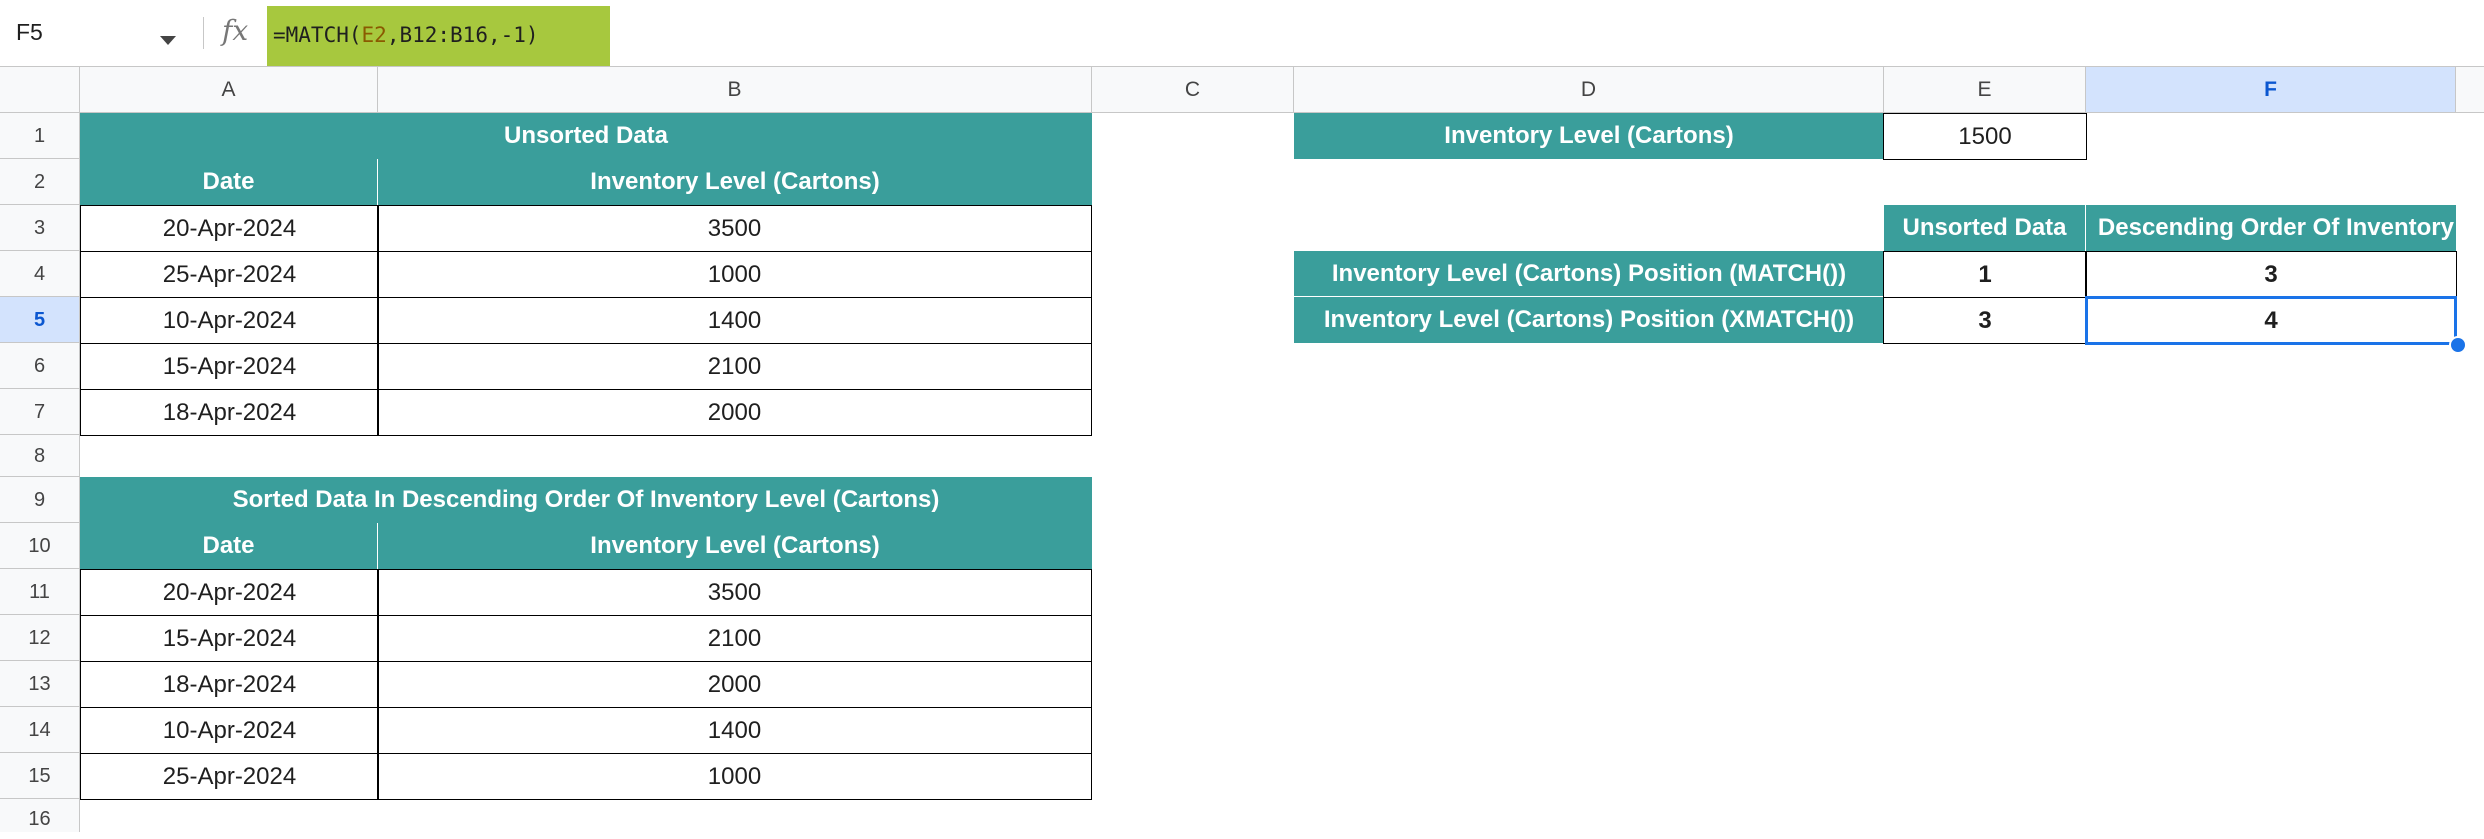 The width and height of the screenshot is (2484, 839). What do you see at coordinates (1985, 320) in the screenshot?
I see `xmatch-unsorted-value: 3` at bounding box center [1985, 320].